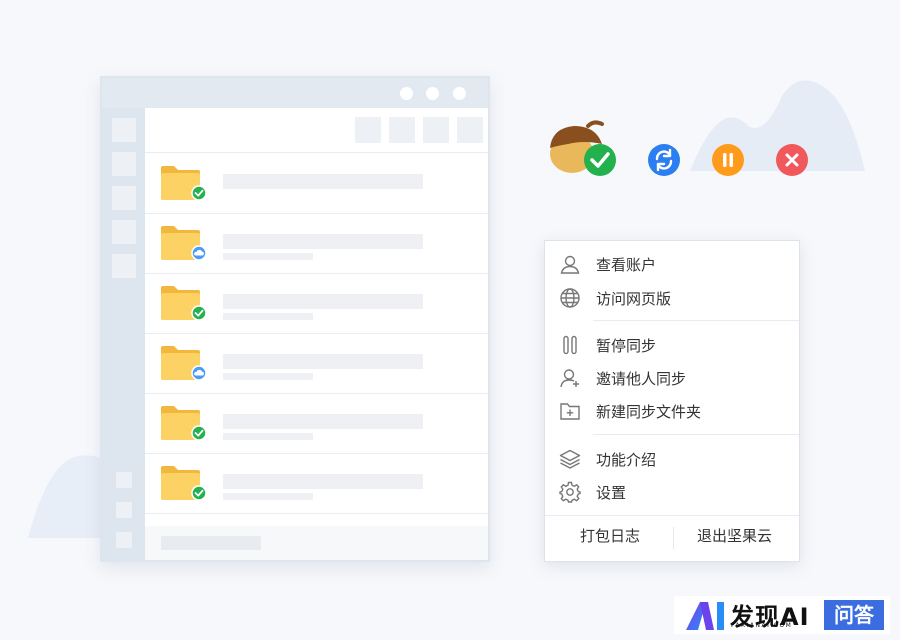 The image size is (900, 640). What do you see at coordinates (641, 378) in the screenshot?
I see `menu-item-label: 邀请他人同步` at bounding box center [641, 378].